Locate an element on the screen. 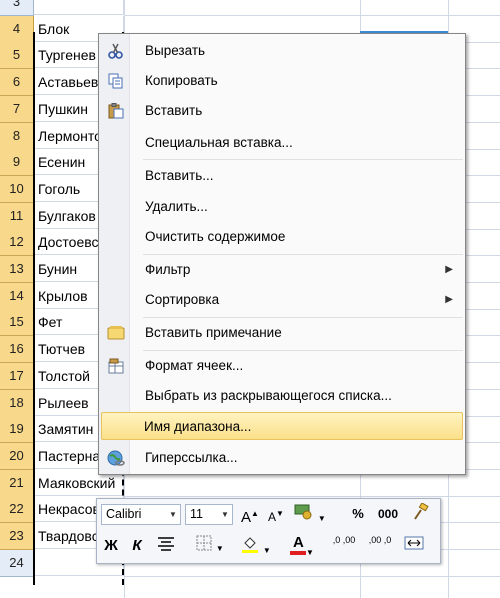  menu-label: Копировать is located at coordinates (181, 80).